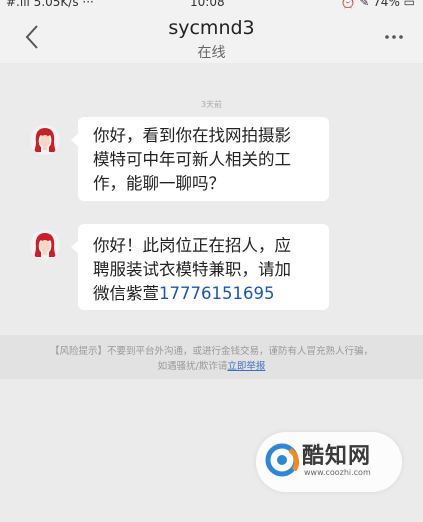  What do you see at coordinates (192, 135) in the screenshot?
I see `message-text-line: 你好，看到你在找网拍摄影` at bounding box center [192, 135].